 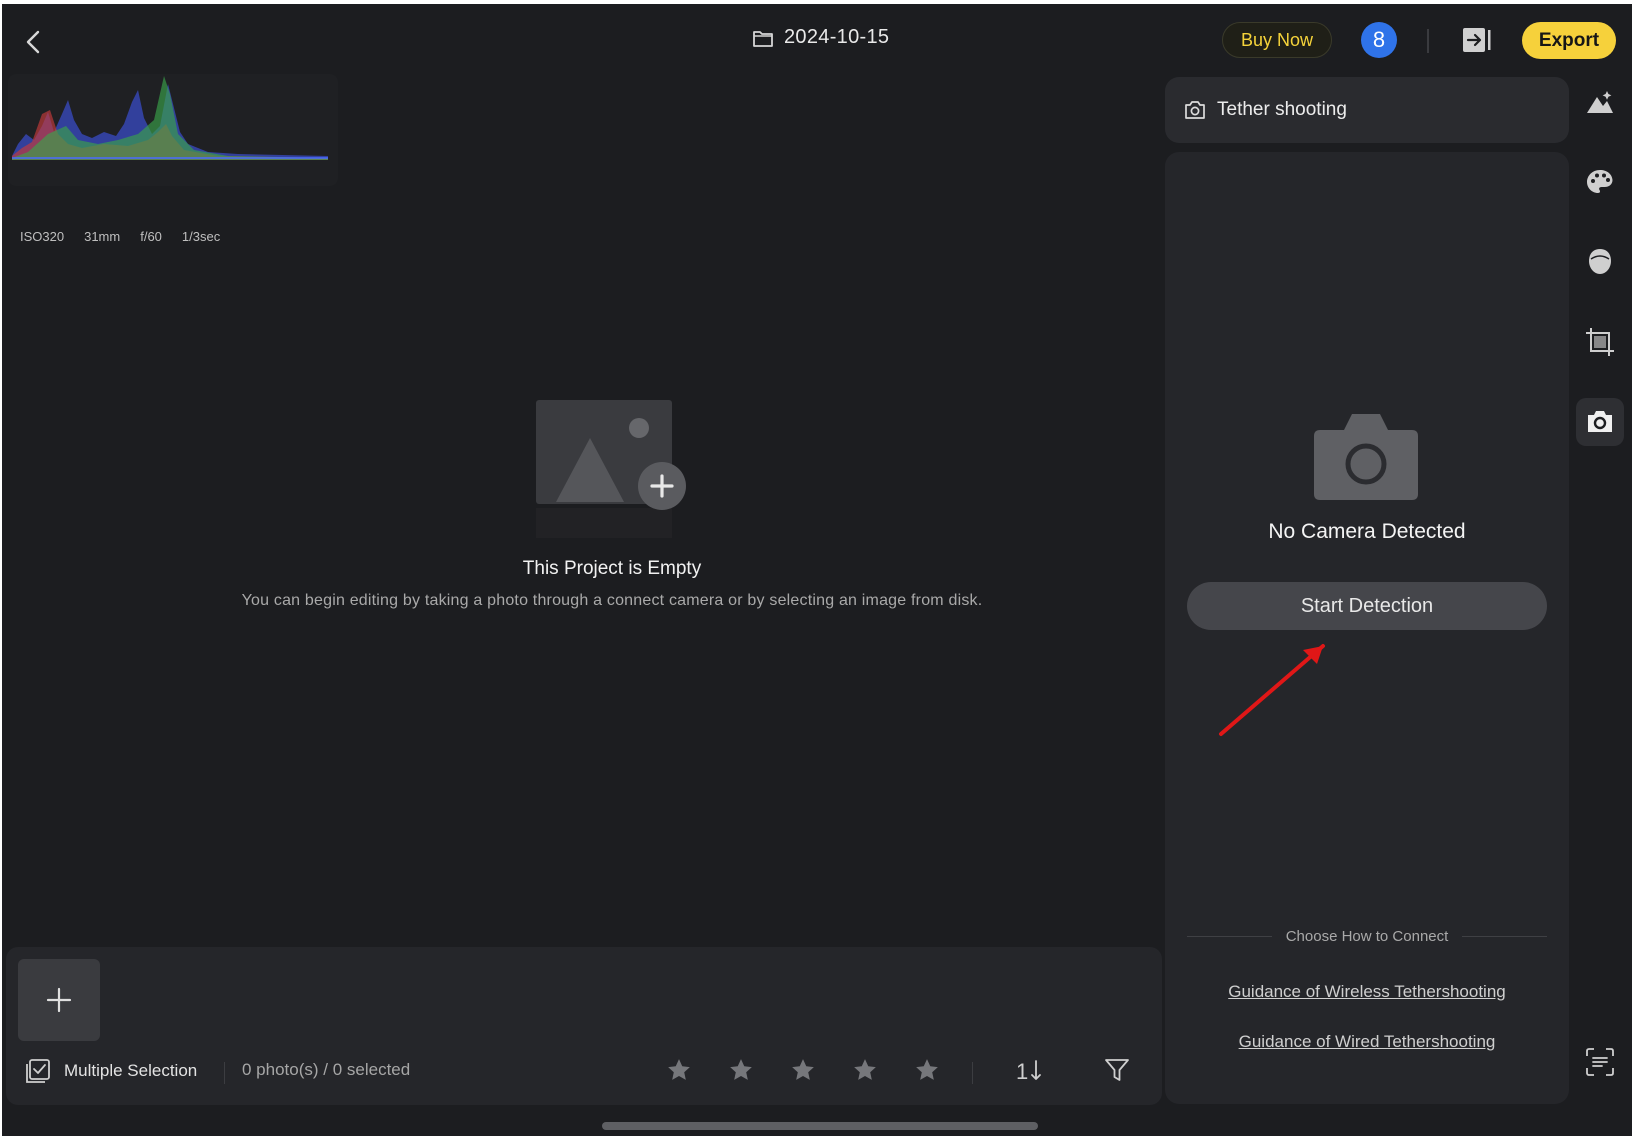 I want to click on plus-icon, so click(x=59, y=1000).